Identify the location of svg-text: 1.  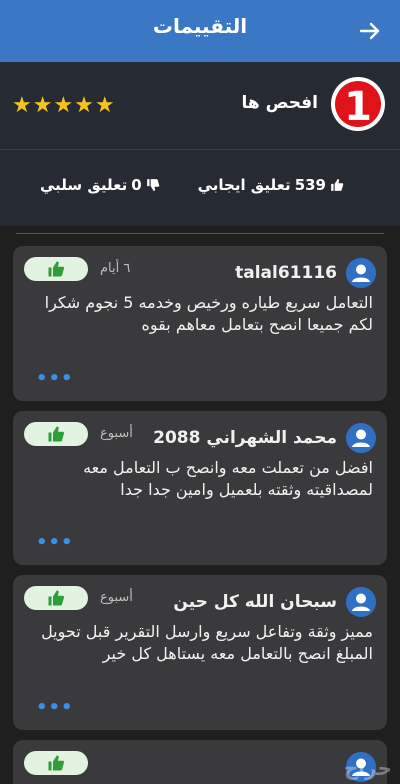
(358, 107).